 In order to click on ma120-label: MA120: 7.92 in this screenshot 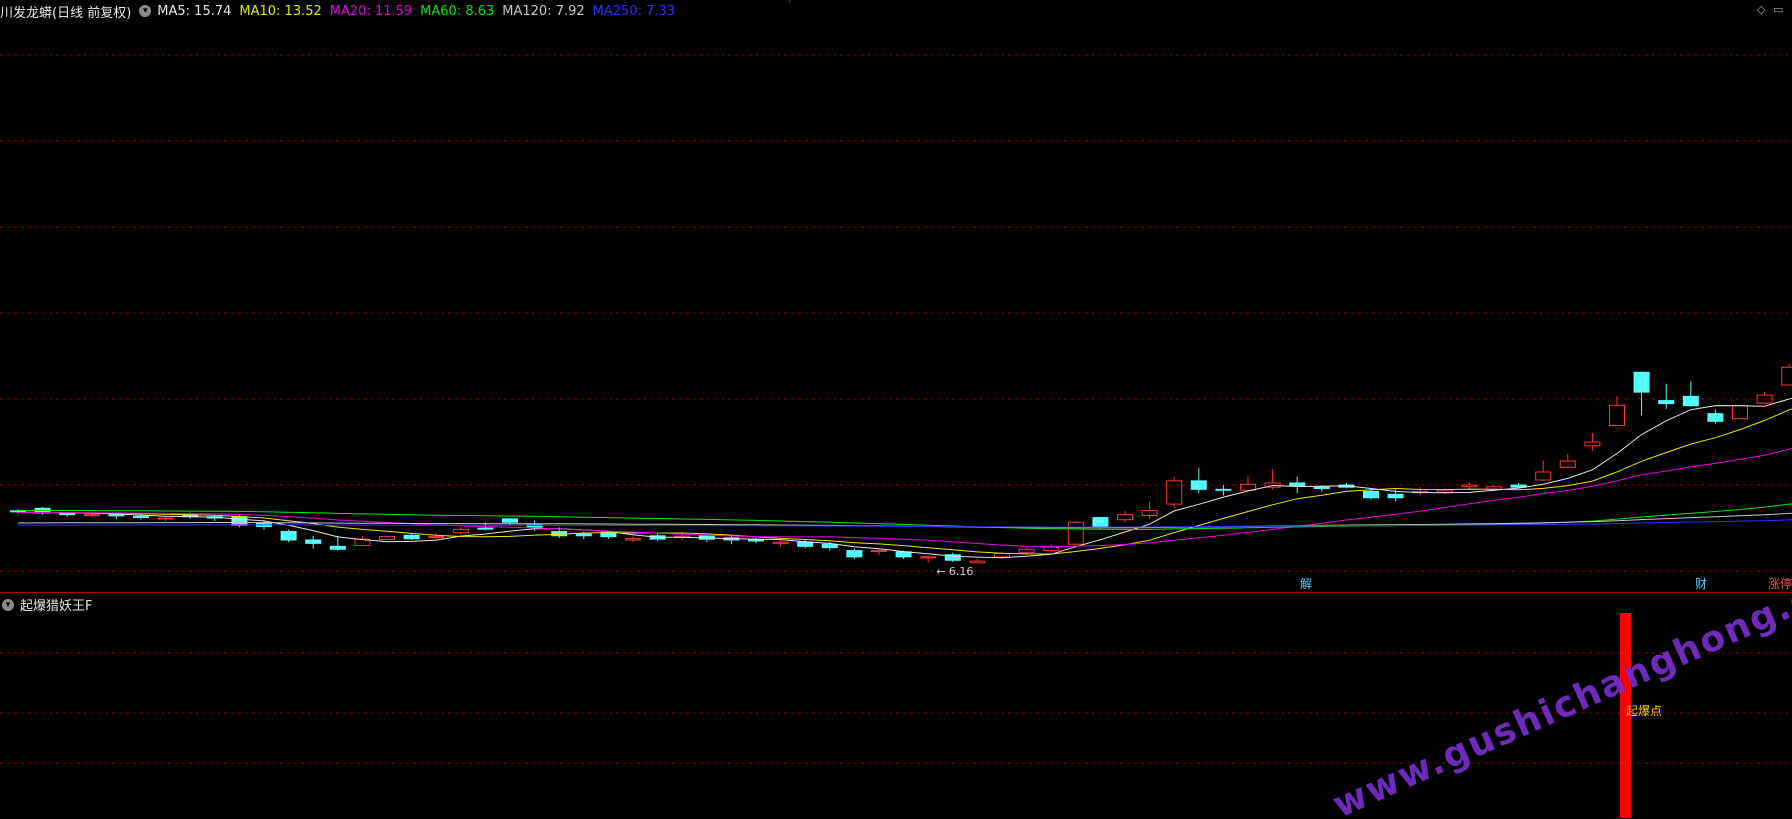, I will do `click(543, 11)`.